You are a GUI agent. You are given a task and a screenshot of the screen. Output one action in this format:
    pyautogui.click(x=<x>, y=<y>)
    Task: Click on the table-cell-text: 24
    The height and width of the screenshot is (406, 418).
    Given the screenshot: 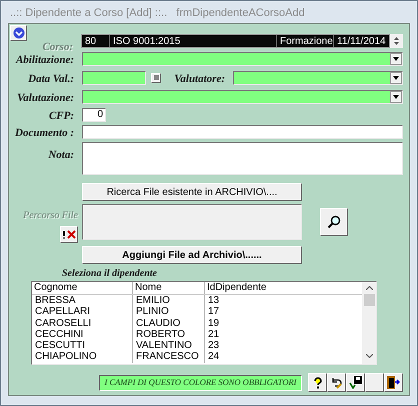 What is the action you would take?
    pyautogui.click(x=213, y=357)
    